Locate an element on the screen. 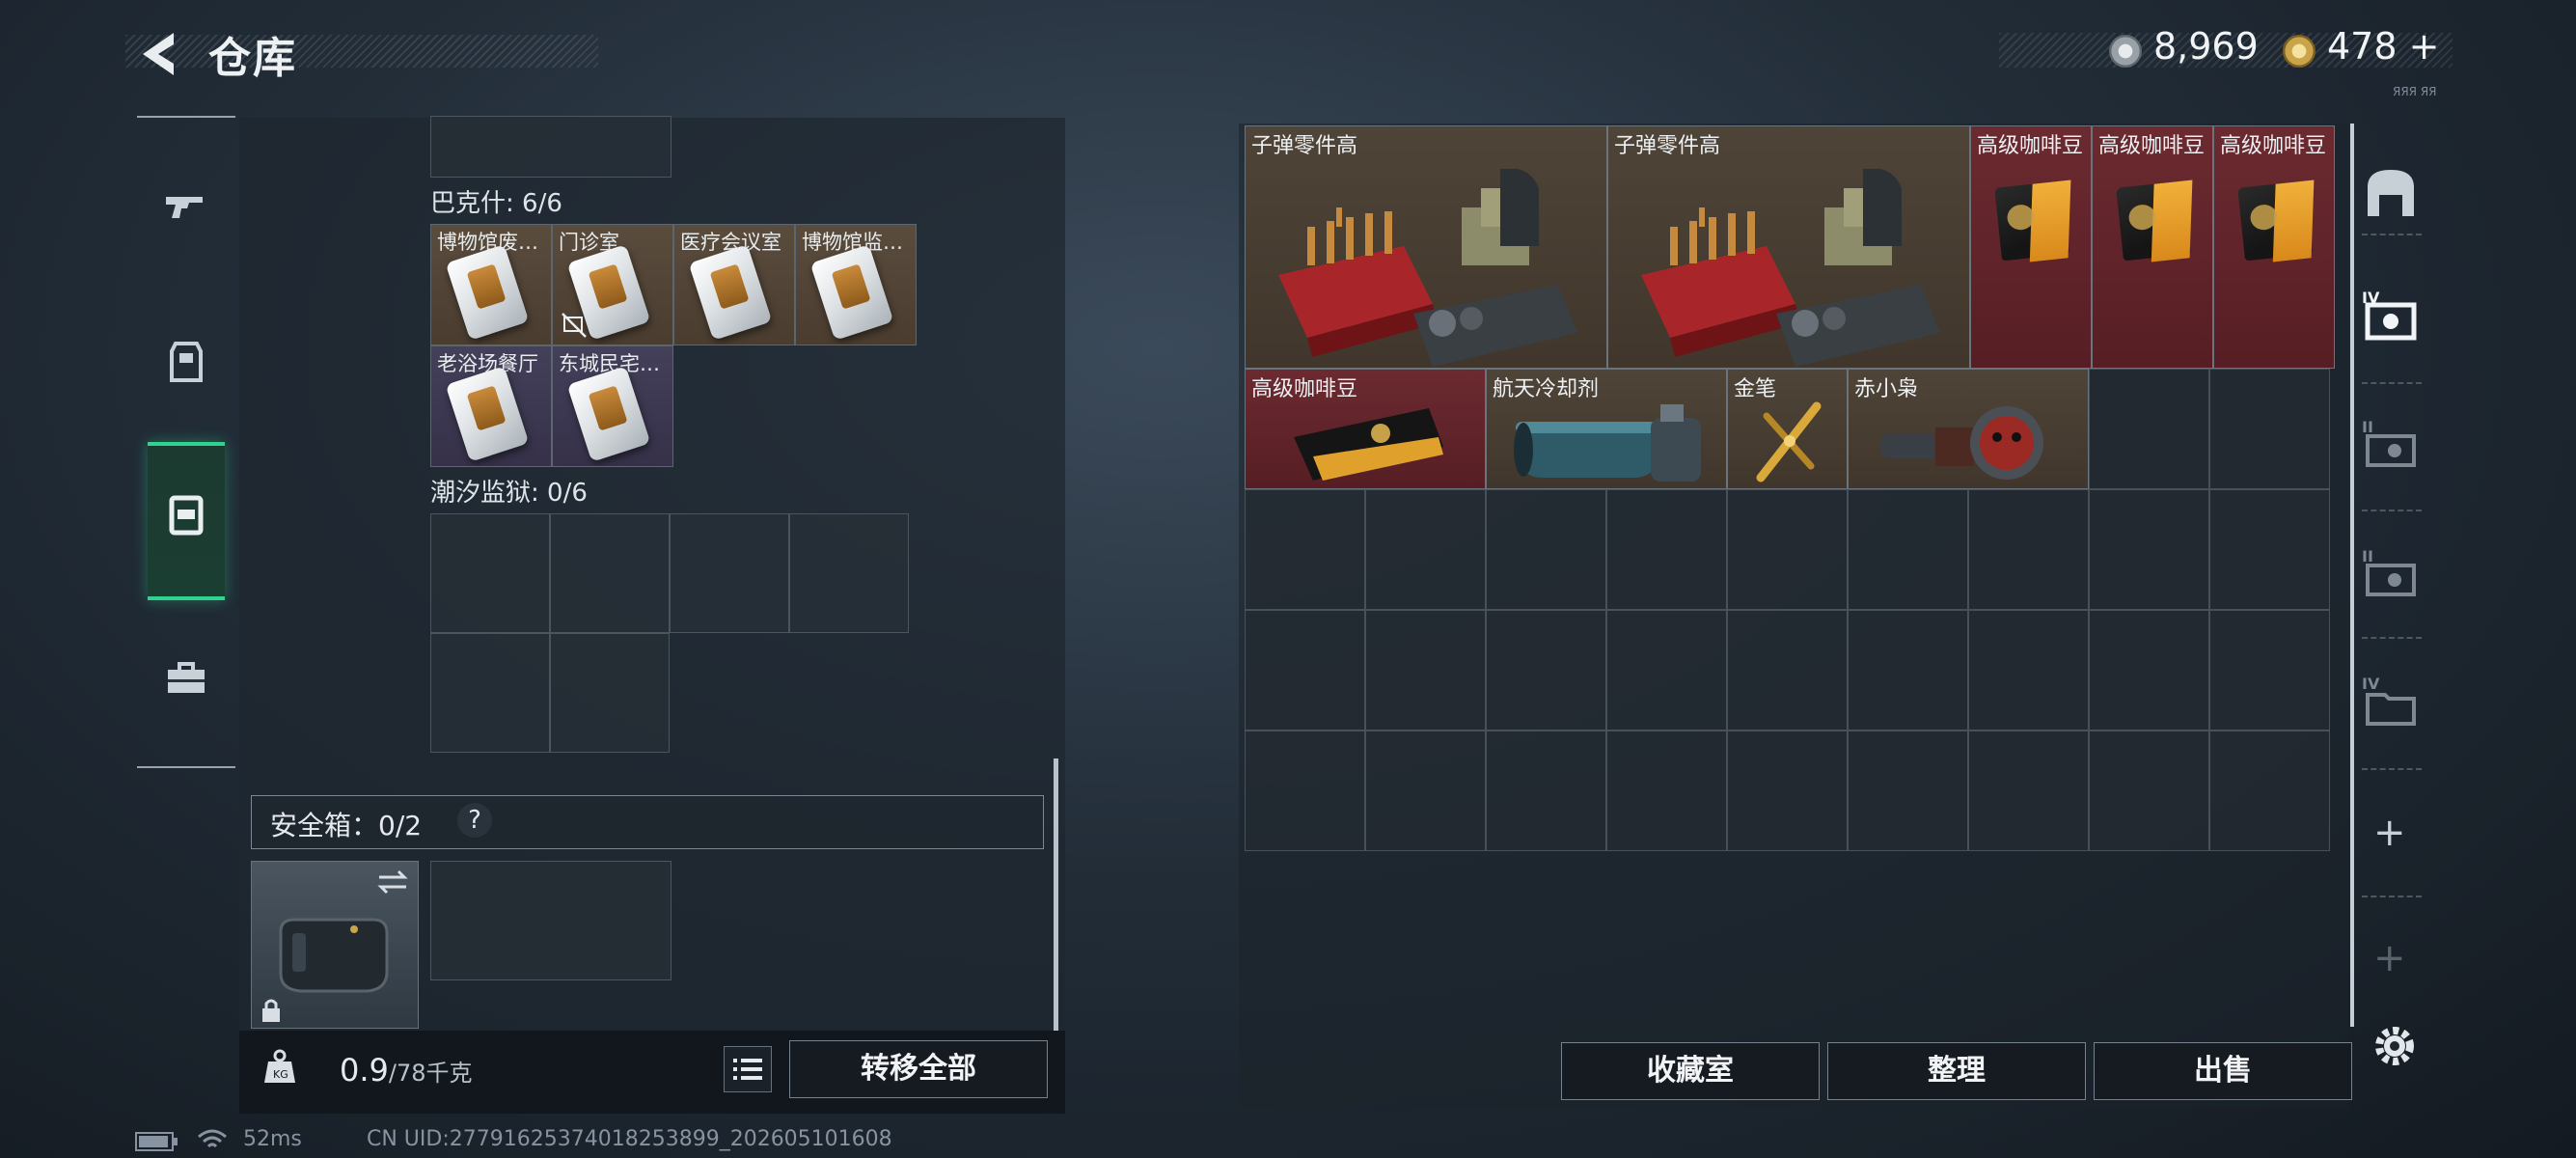 The image size is (2576, 1158). gold-coin-icon is located at coordinates (2299, 51).